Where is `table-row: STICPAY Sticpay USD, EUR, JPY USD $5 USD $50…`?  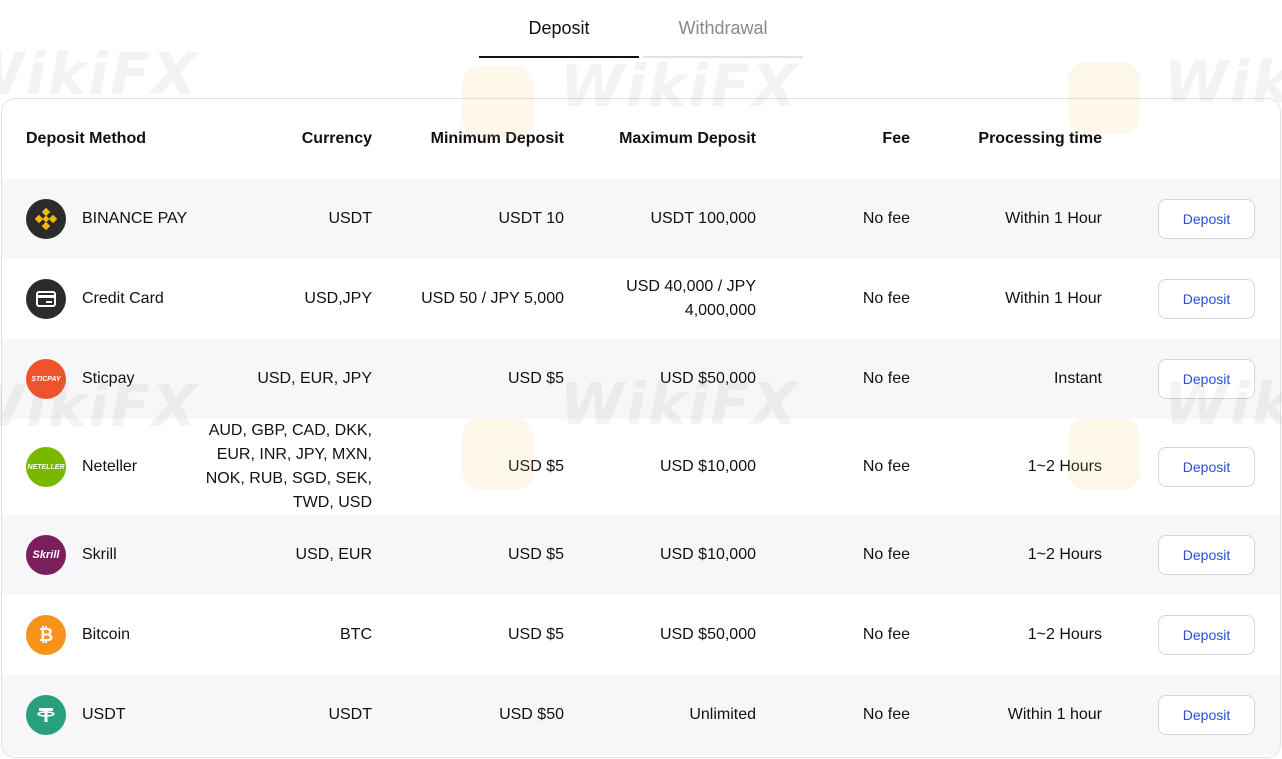 table-row: STICPAY Sticpay USD, EUR, JPY USD $5 USD $50… is located at coordinates (641, 379).